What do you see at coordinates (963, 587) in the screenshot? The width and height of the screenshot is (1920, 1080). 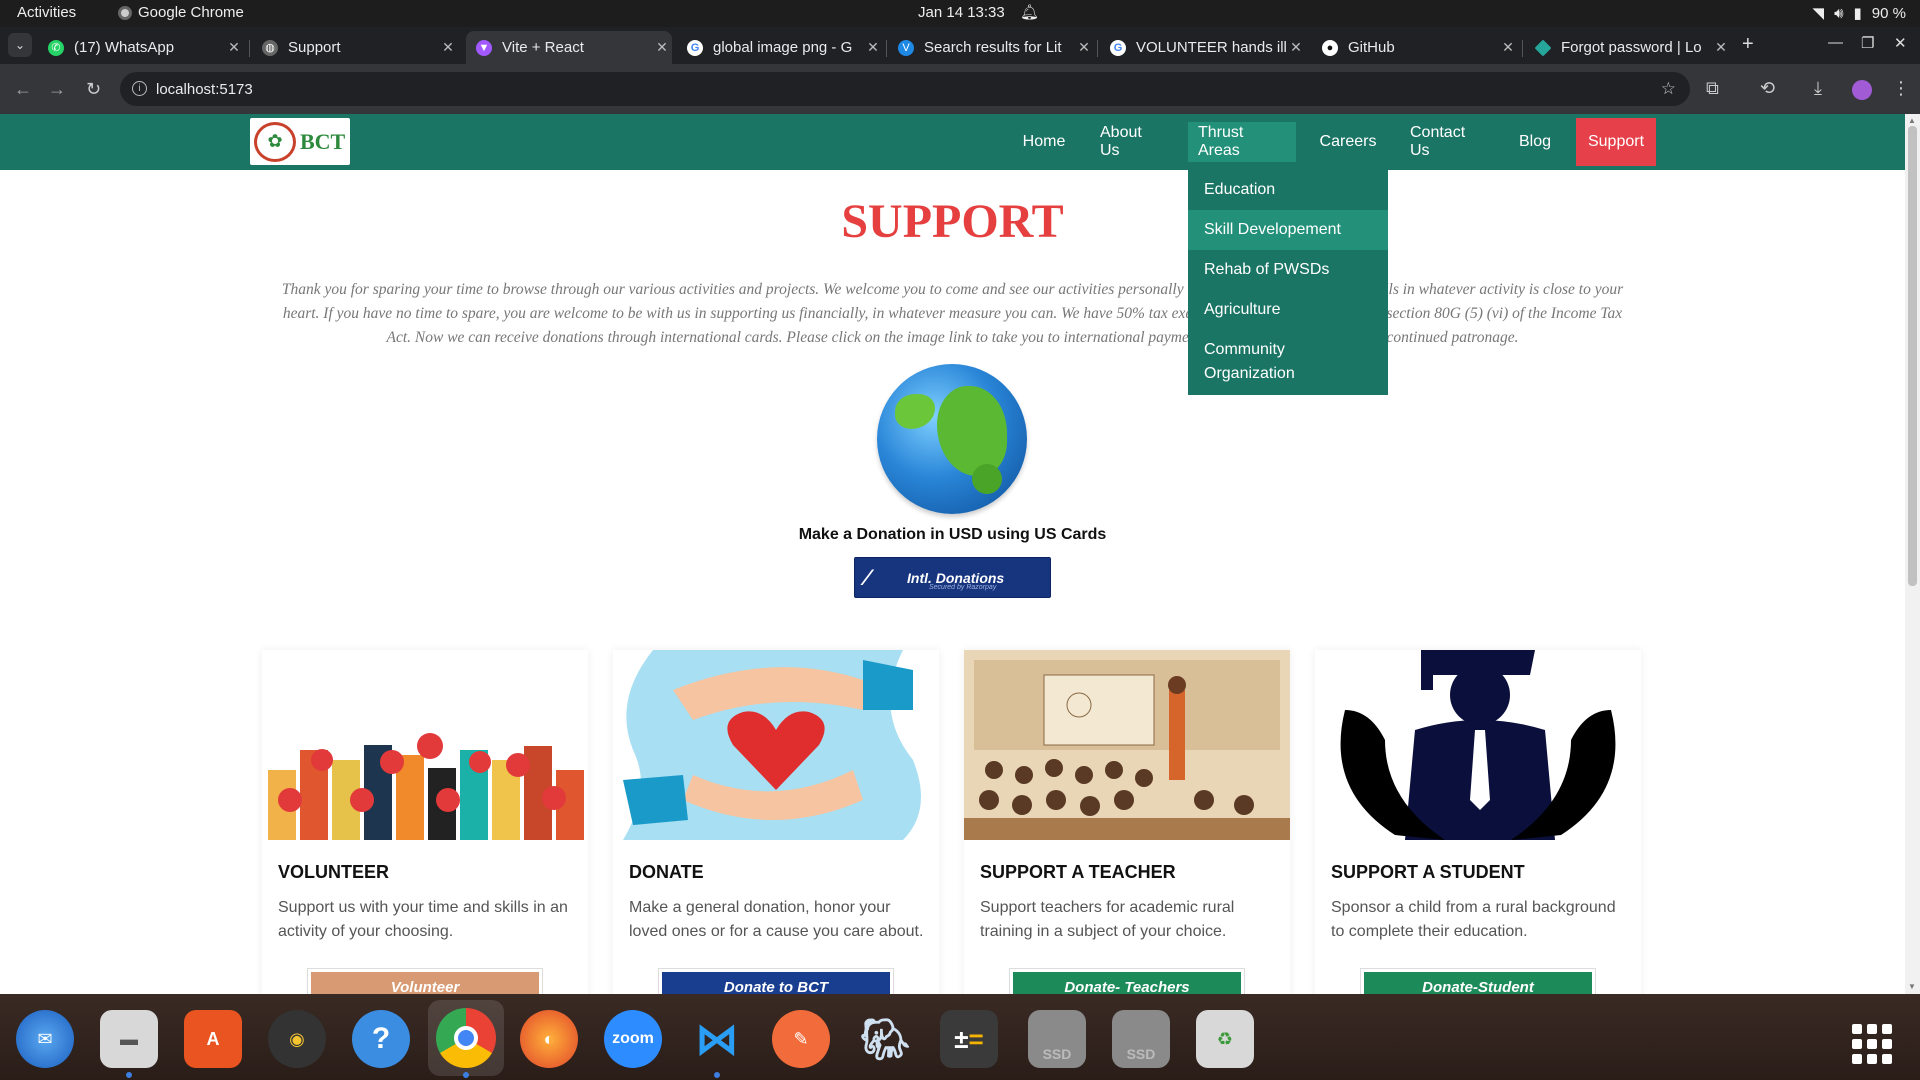 I see `secured-by-label: Secured by Razorpay` at bounding box center [963, 587].